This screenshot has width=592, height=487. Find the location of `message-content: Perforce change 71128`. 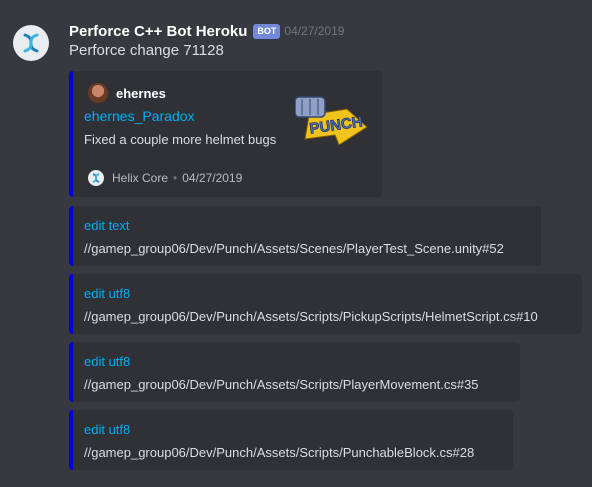

message-content: Perforce change 71128 is located at coordinates (146, 50).